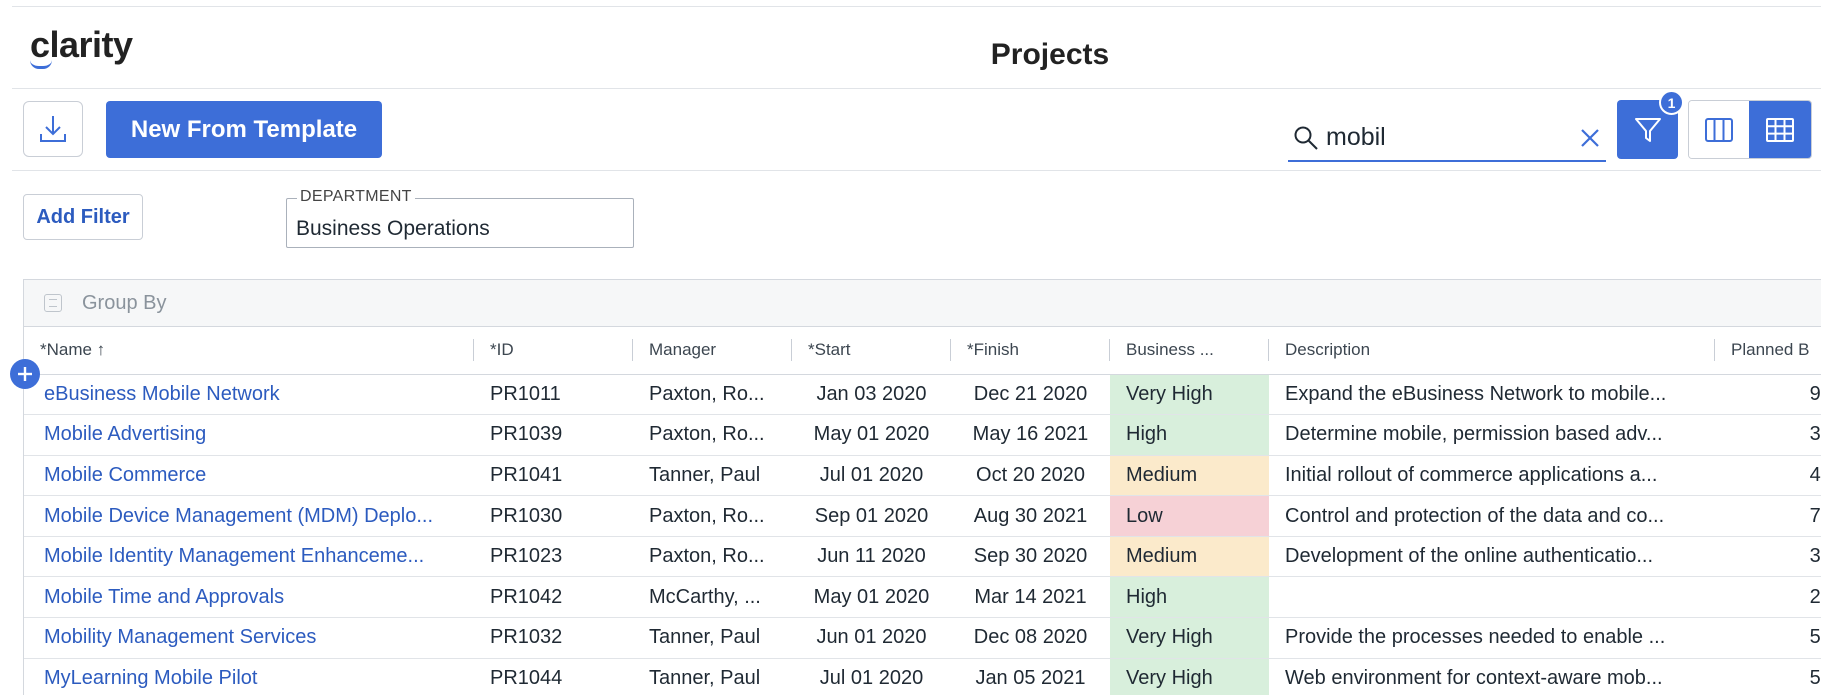 This screenshot has width=1821, height=695. Describe the element at coordinates (1647, 129) in the screenshot. I see `filter-icon` at that location.